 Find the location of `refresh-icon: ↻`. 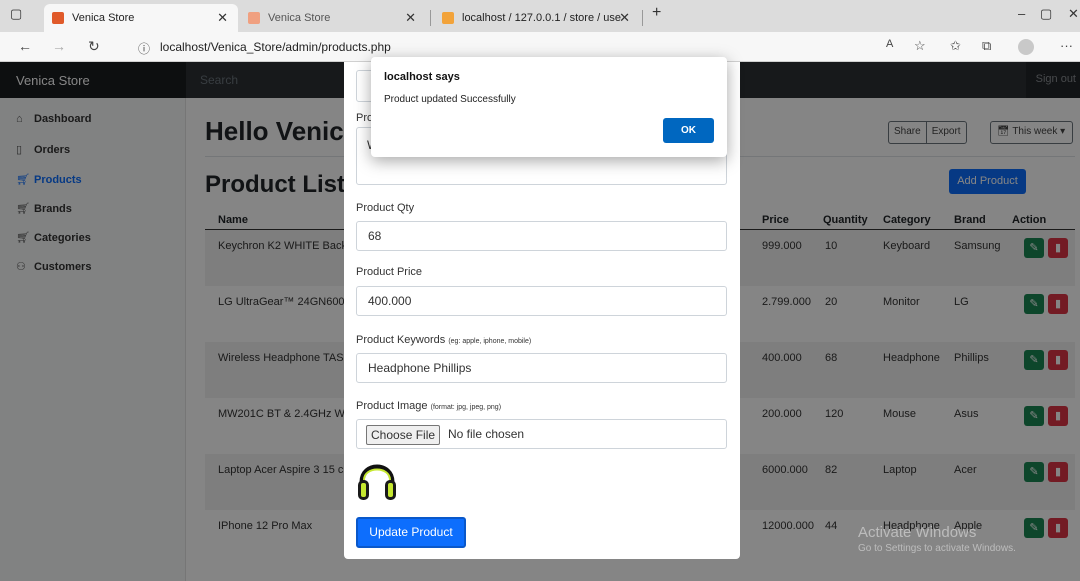

refresh-icon: ↻ is located at coordinates (94, 46).